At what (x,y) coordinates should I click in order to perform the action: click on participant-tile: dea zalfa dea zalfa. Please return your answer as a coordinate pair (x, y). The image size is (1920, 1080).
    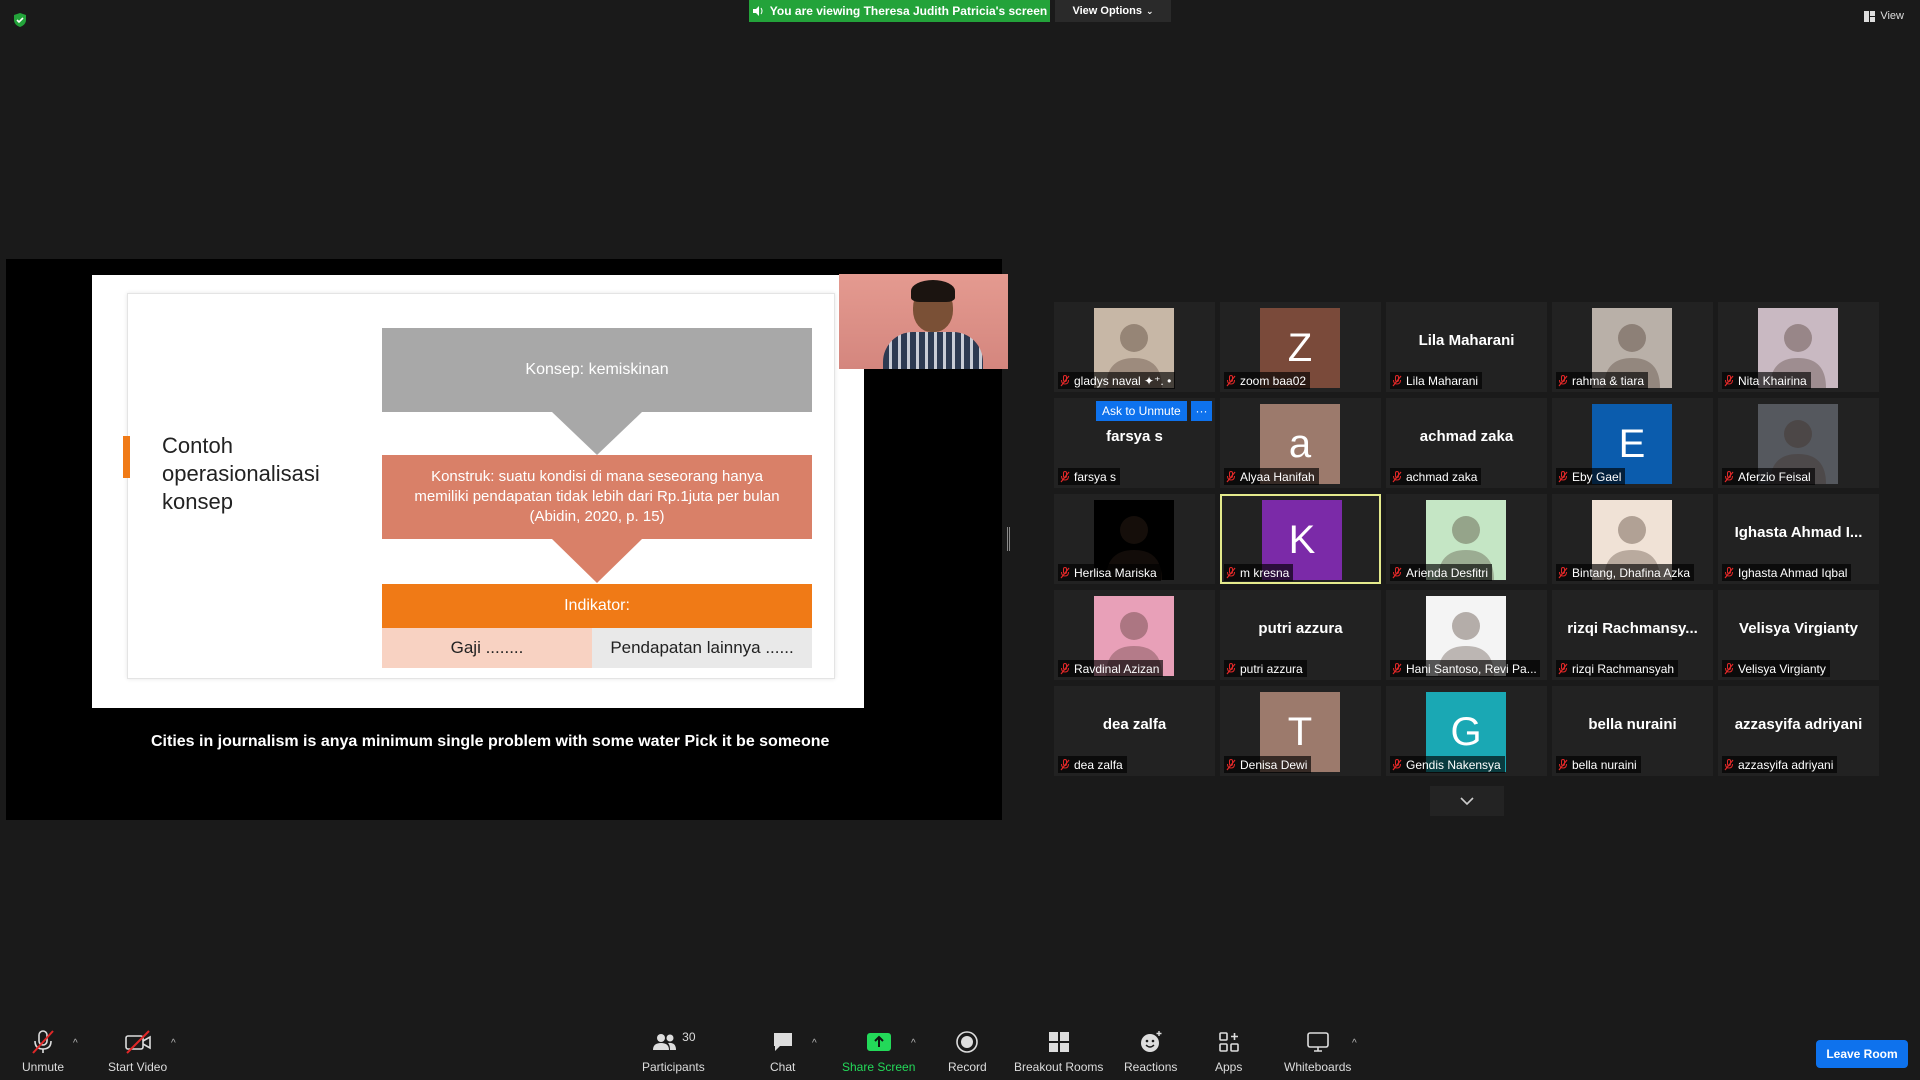
    Looking at the image, I should click on (1134, 731).